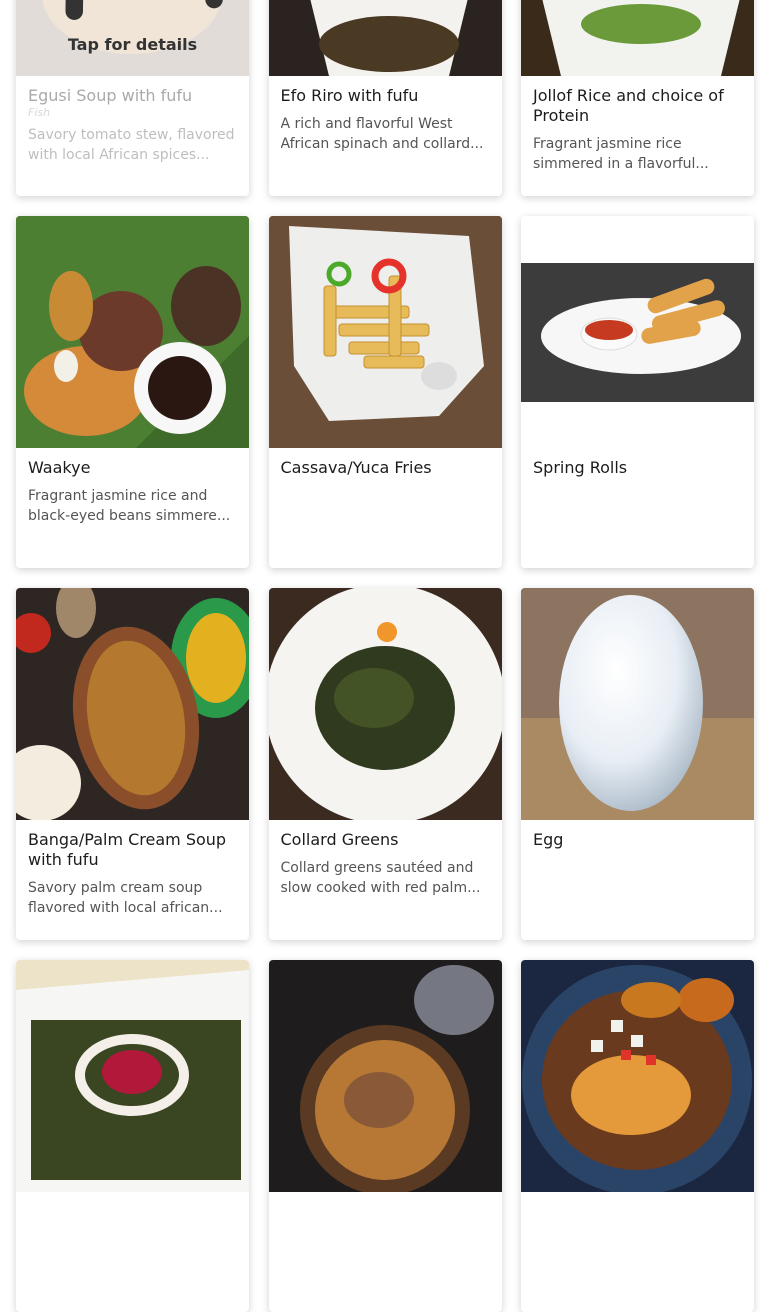 Image resolution: width=770 pixels, height=1312 pixels. Describe the element at coordinates (132, 1076) in the screenshot. I see `greens-dish-photo` at that location.